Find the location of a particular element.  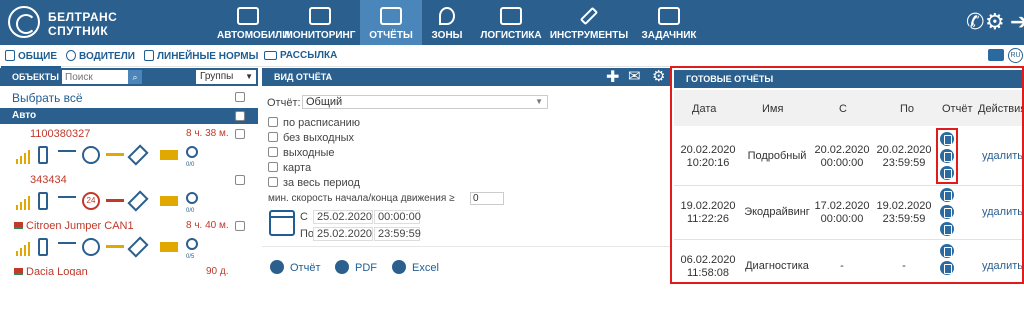

vehicle-item: 1100380327 8 ч. 38 м. 0/0 is located at coordinates (129, 149).